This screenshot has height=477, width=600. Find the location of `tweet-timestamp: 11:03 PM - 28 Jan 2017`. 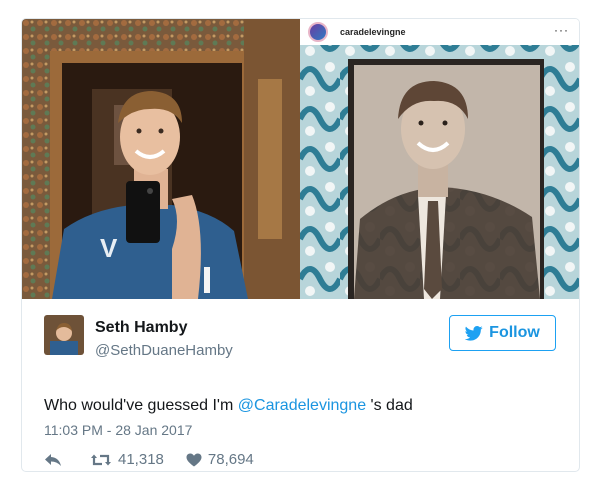

tweet-timestamp: 11:03 PM - 28 Jan 2017 is located at coordinates (118, 430).